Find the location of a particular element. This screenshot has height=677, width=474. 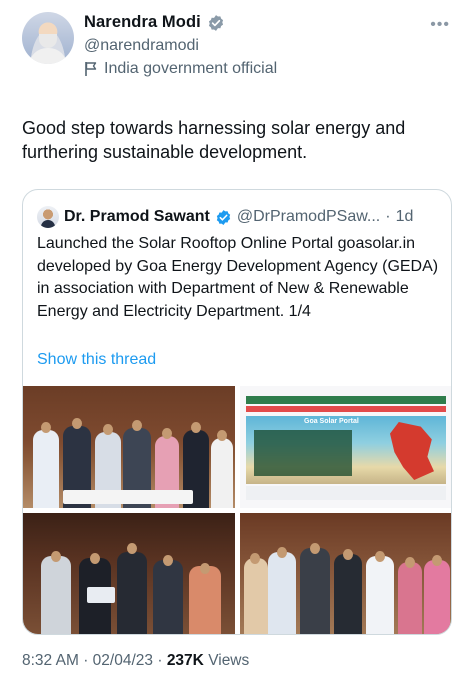

tweet-metadata: 8:32 AM · 02/04/23 · 237K Views is located at coordinates (135, 661).